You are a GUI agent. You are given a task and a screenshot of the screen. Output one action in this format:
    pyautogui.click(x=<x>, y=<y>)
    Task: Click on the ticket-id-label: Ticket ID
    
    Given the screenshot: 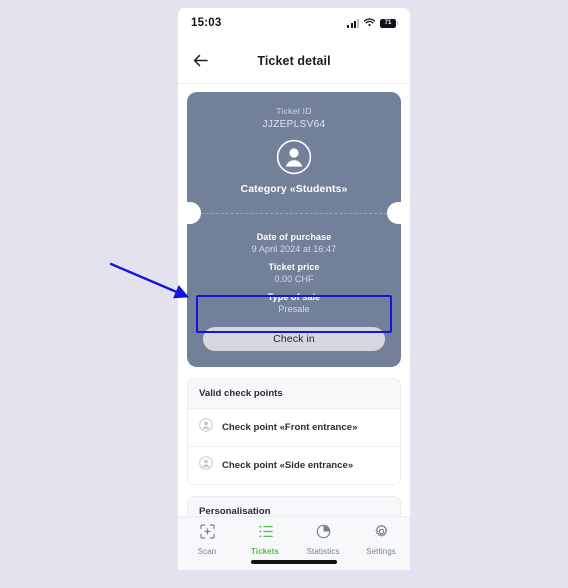 What is the action you would take?
    pyautogui.click(x=294, y=111)
    